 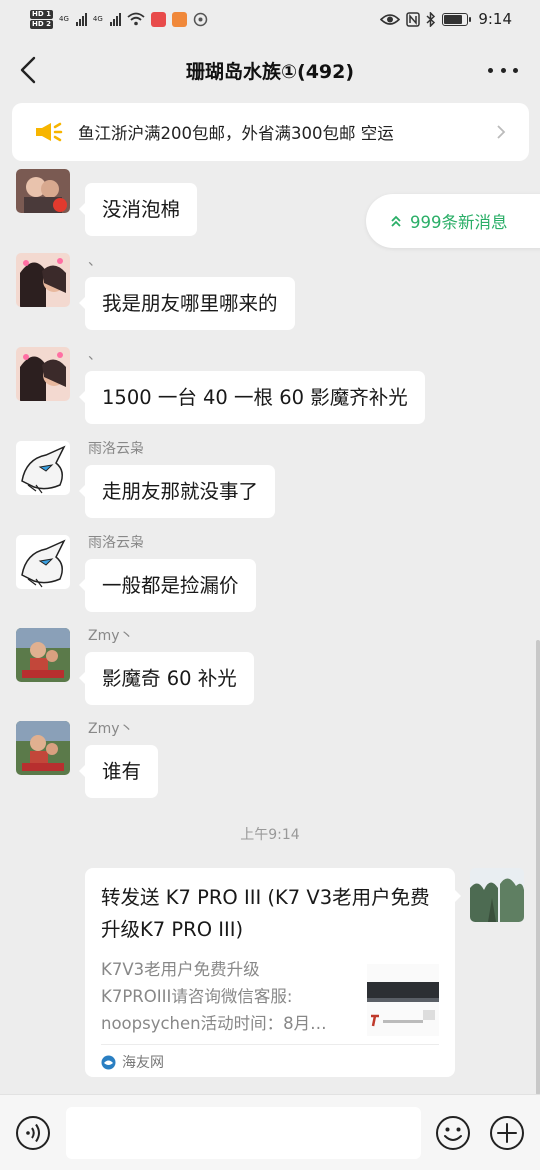 I want to click on chat-title: 珊瑚岛水族①(492), so click(x=270, y=71).